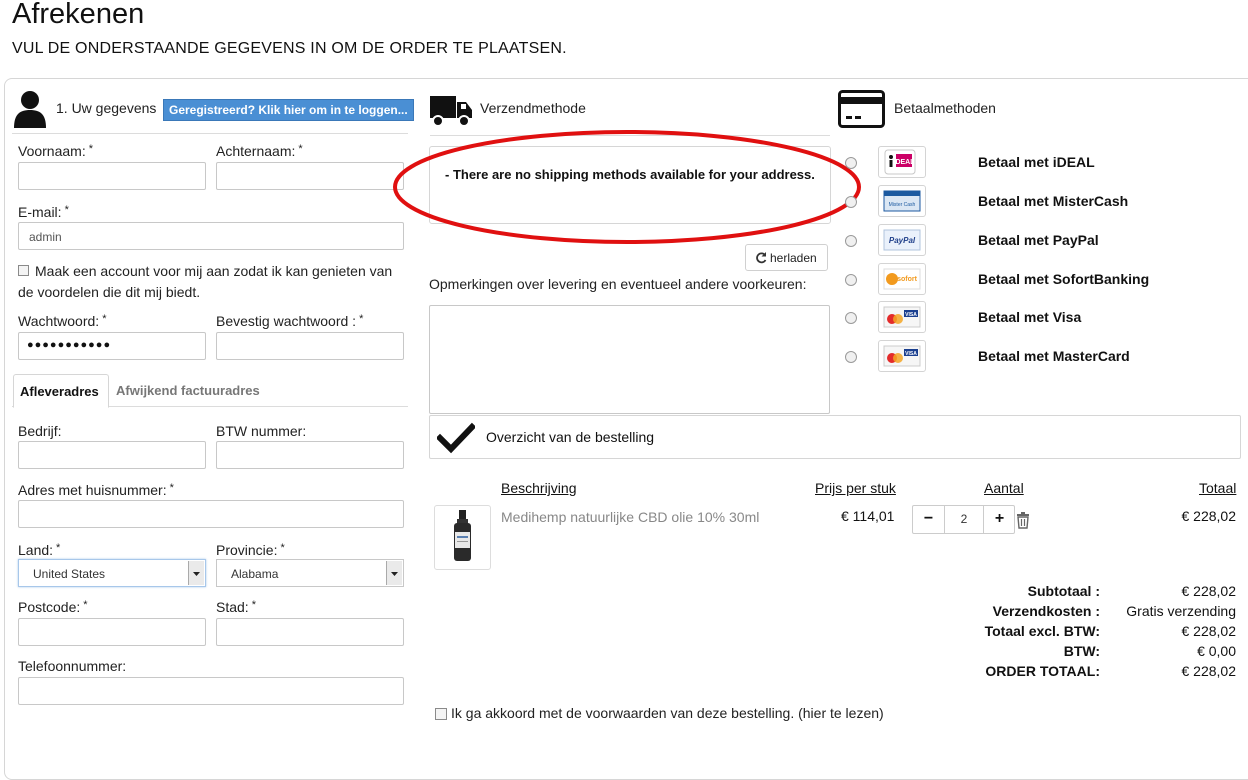 The width and height of the screenshot is (1248, 780). I want to click on details-heading: 1. Uw gegevens, so click(106, 108).